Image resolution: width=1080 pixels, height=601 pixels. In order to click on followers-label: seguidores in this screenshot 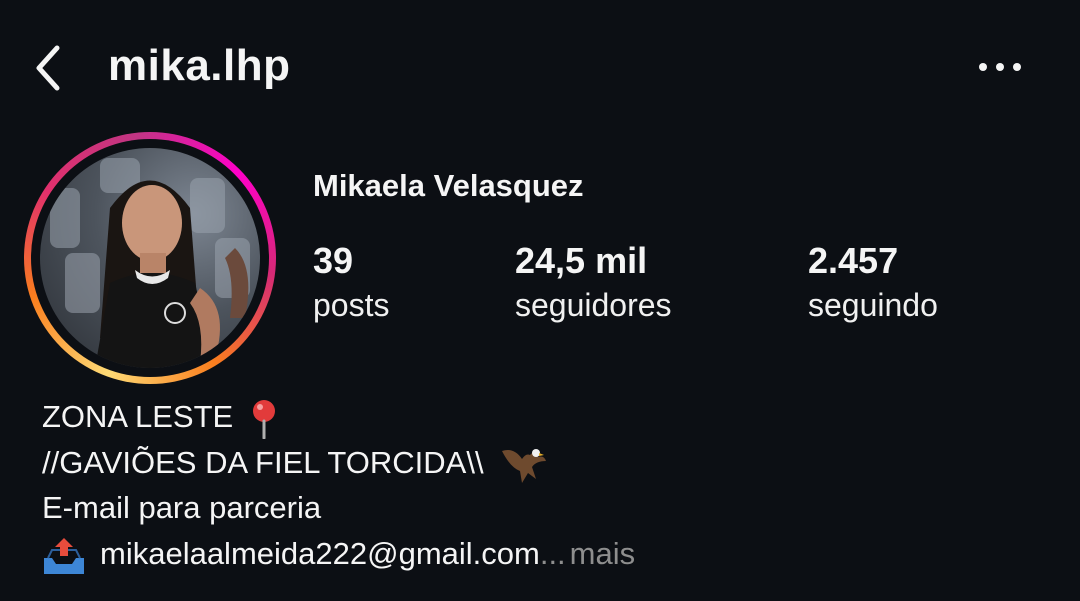, I will do `click(593, 305)`.